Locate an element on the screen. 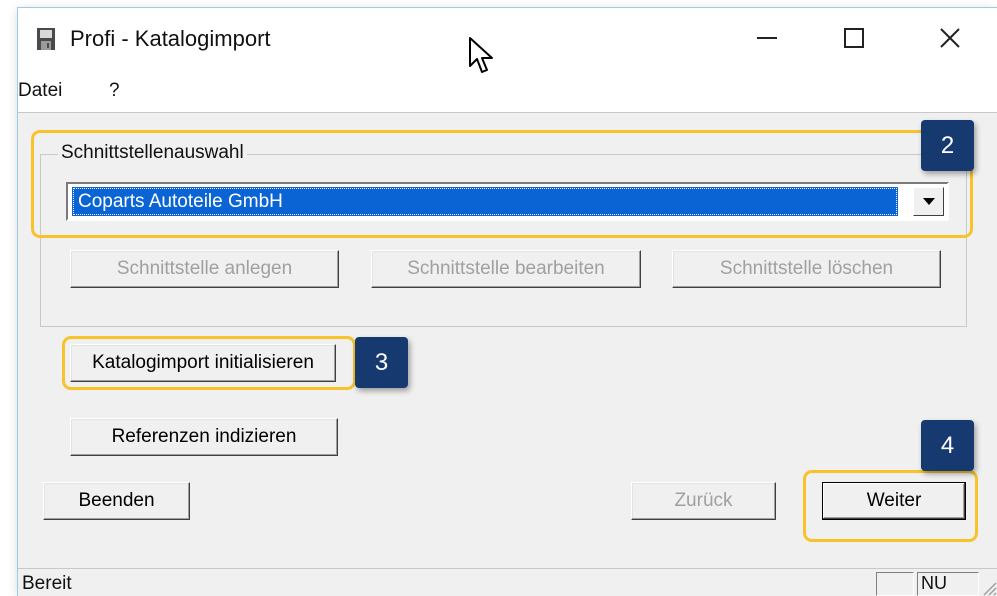 This screenshot has height=596, width=997. create-interface-button: Schnittstelle anlegen is located at coordinates (204, 269).